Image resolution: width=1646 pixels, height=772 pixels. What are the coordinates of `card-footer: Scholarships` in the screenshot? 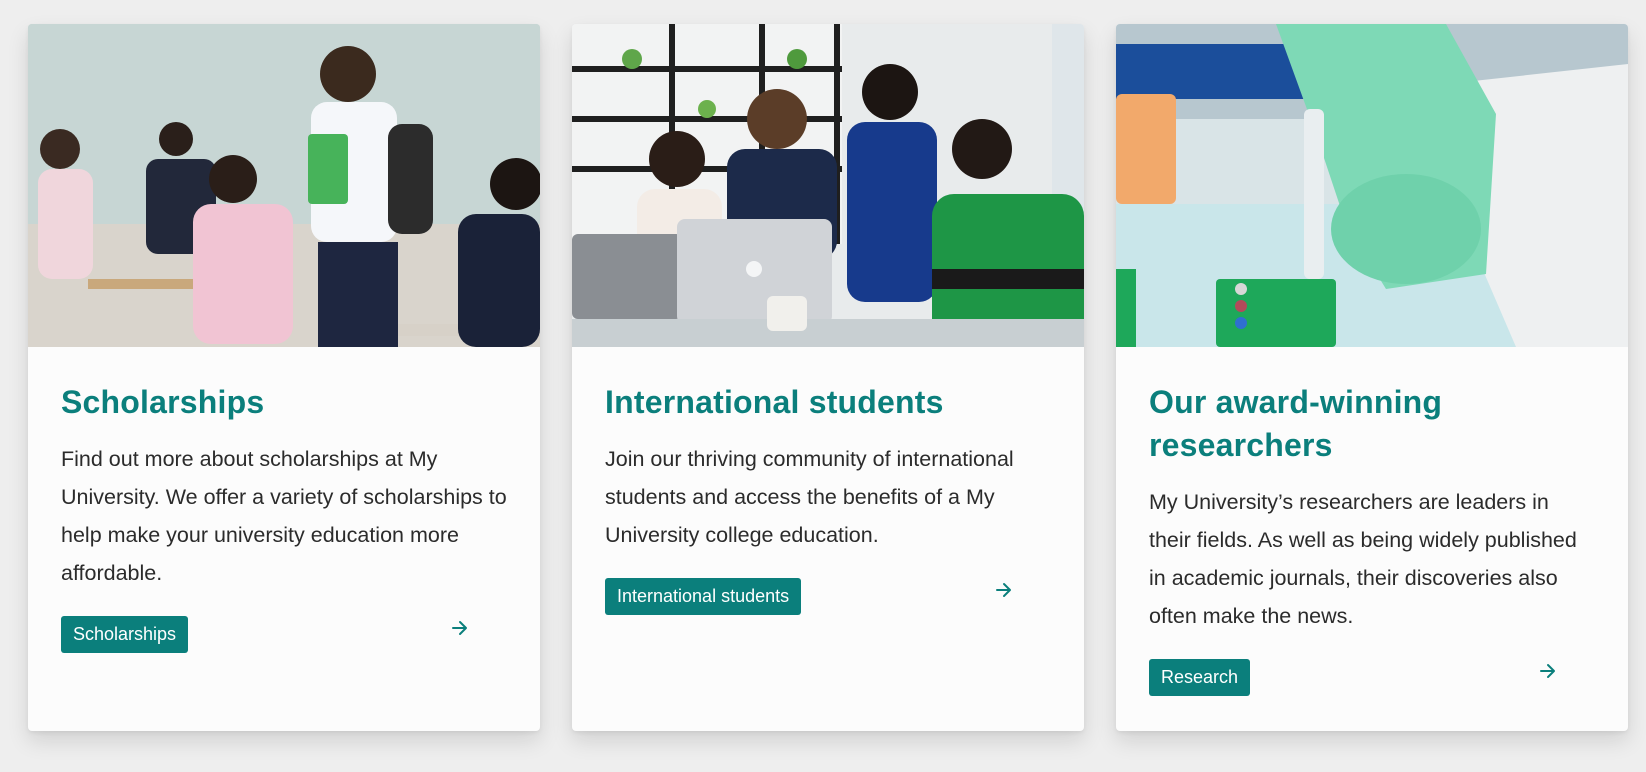 It's located at (284, 635).